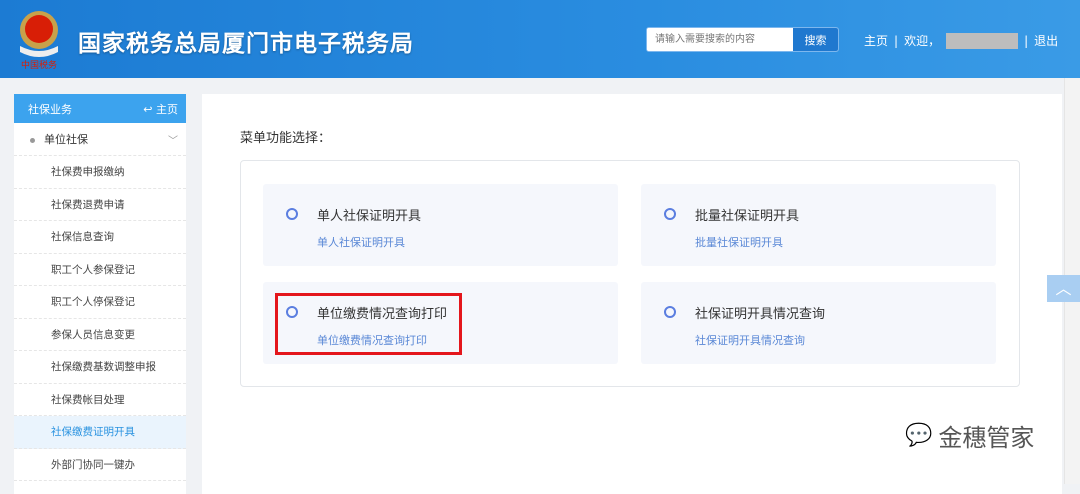 Image resolution: width=1080 pixels, height=494 pixels. Describe the element at coordinates (919, 435) in the screenshot. I see `wechat-icon: 💬` at that location.